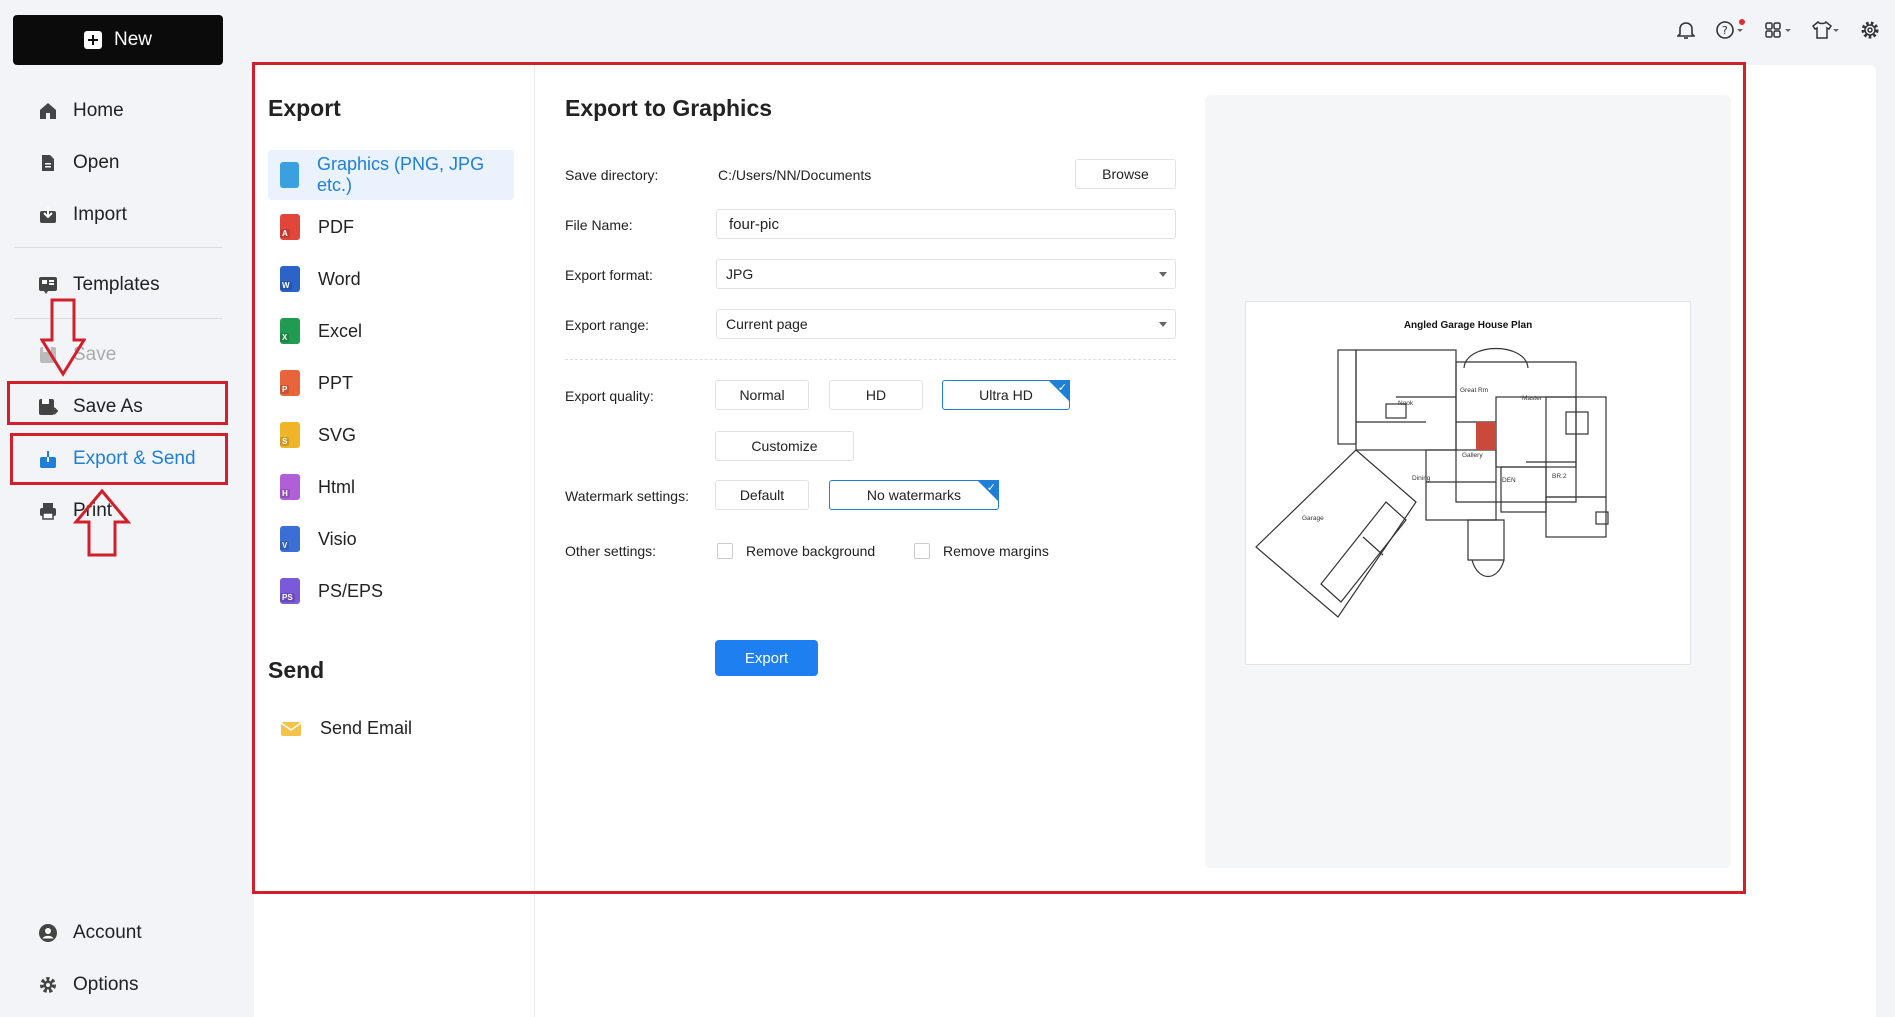 Image resolution: width=1895 pixels, height=1017 pixels. What do you see at coordinates (914, 495) in the screenshot?
I see `watermark-none-button: No watermarks ✓` at bounding box center [914, 495].